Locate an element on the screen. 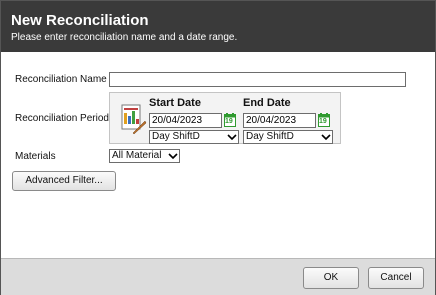 This screenshot has width=436, height=295. reconciliation-period-label: Reconciliation Period is located at coordinates (62, 118).